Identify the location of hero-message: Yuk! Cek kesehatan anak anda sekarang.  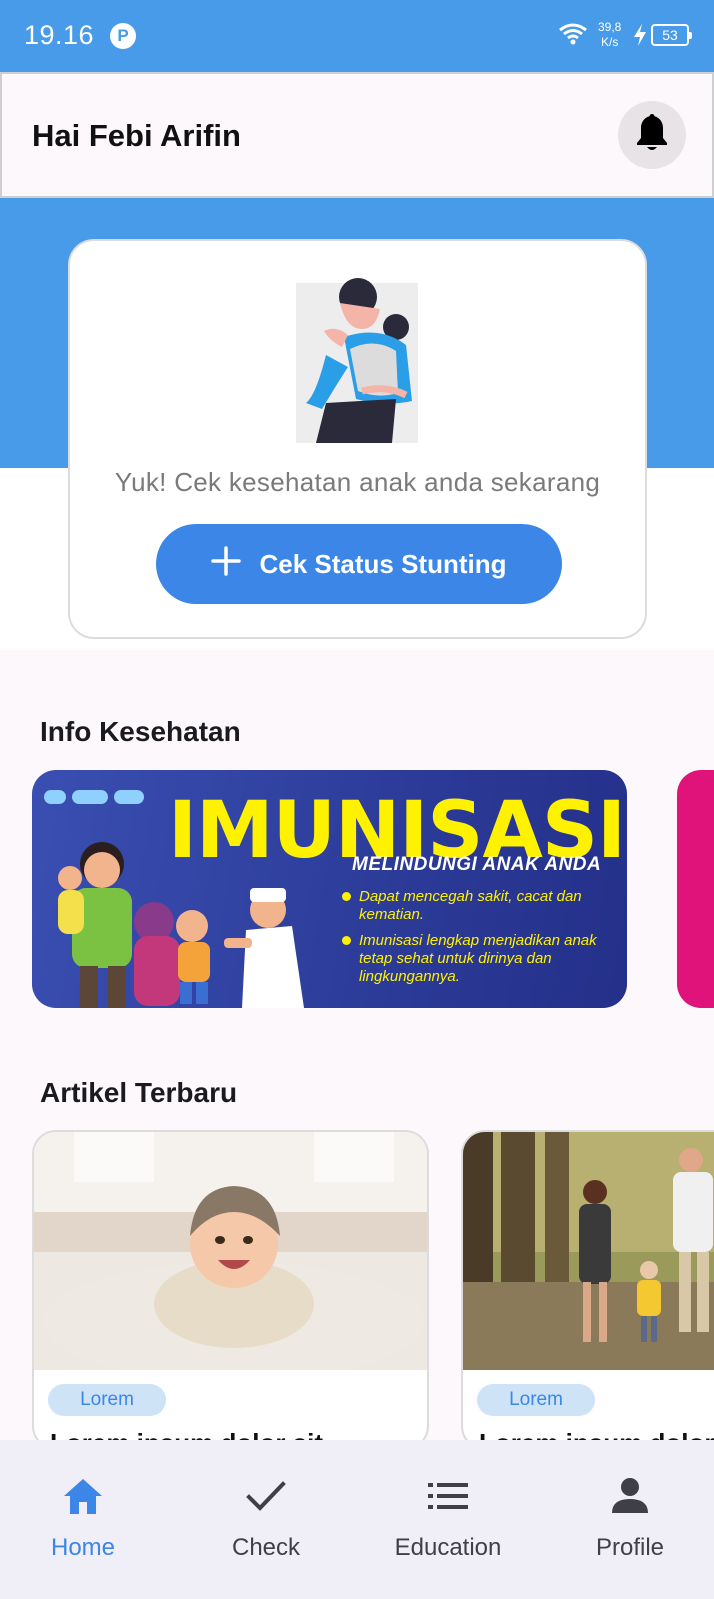
(357, 482).